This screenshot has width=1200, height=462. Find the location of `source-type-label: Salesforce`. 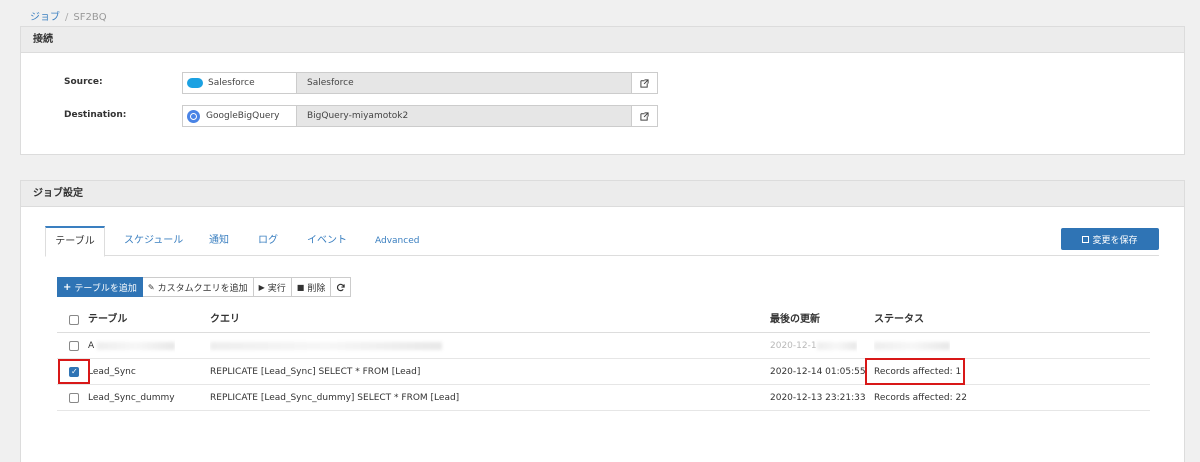

source-type-label: Salesforce is located at coordinates (231, 83).